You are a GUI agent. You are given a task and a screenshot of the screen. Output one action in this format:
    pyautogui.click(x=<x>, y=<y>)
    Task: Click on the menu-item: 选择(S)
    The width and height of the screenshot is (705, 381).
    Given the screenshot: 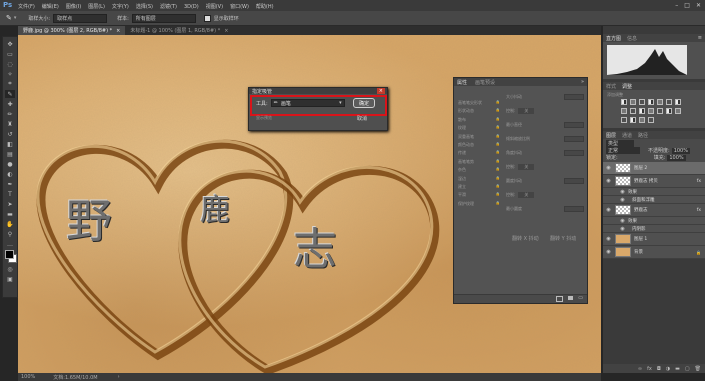 What is the action you would take?
    pyautogui.click(x=144, y=6)
    